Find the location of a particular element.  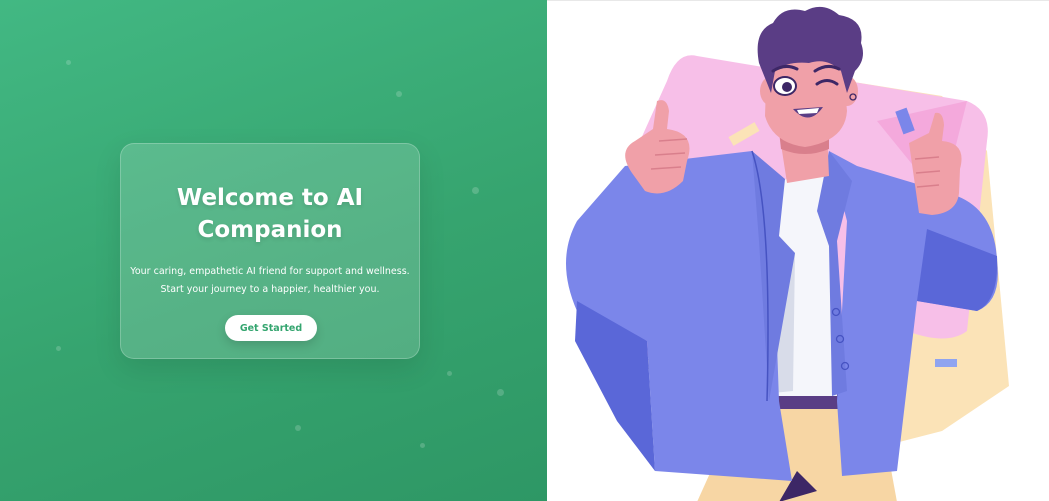

pupil is located at coordinates (787, 87).